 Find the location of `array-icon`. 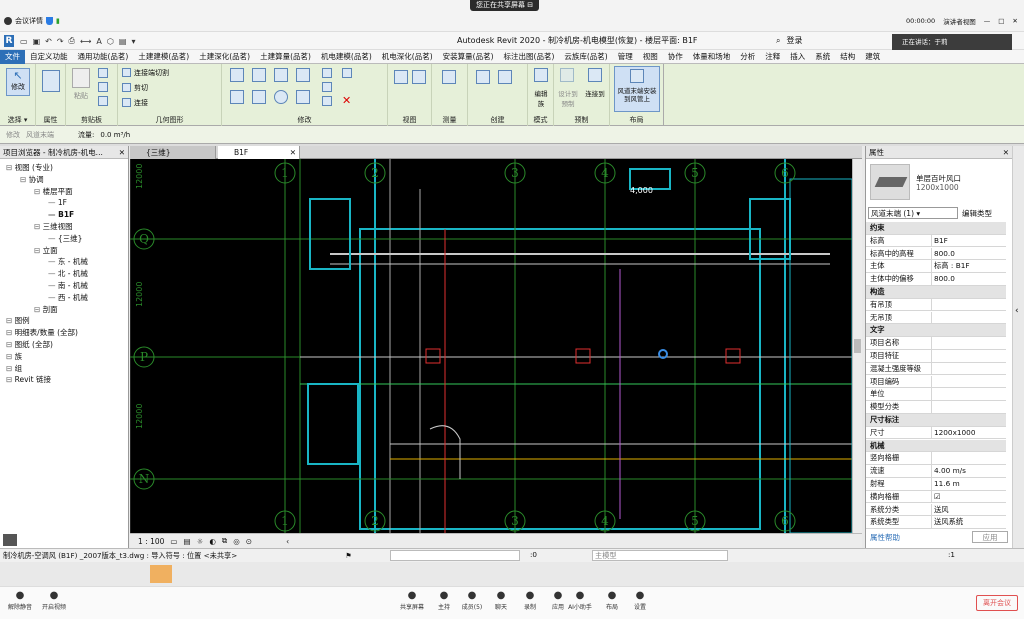

array-icon is located at coordinates (327, 87).